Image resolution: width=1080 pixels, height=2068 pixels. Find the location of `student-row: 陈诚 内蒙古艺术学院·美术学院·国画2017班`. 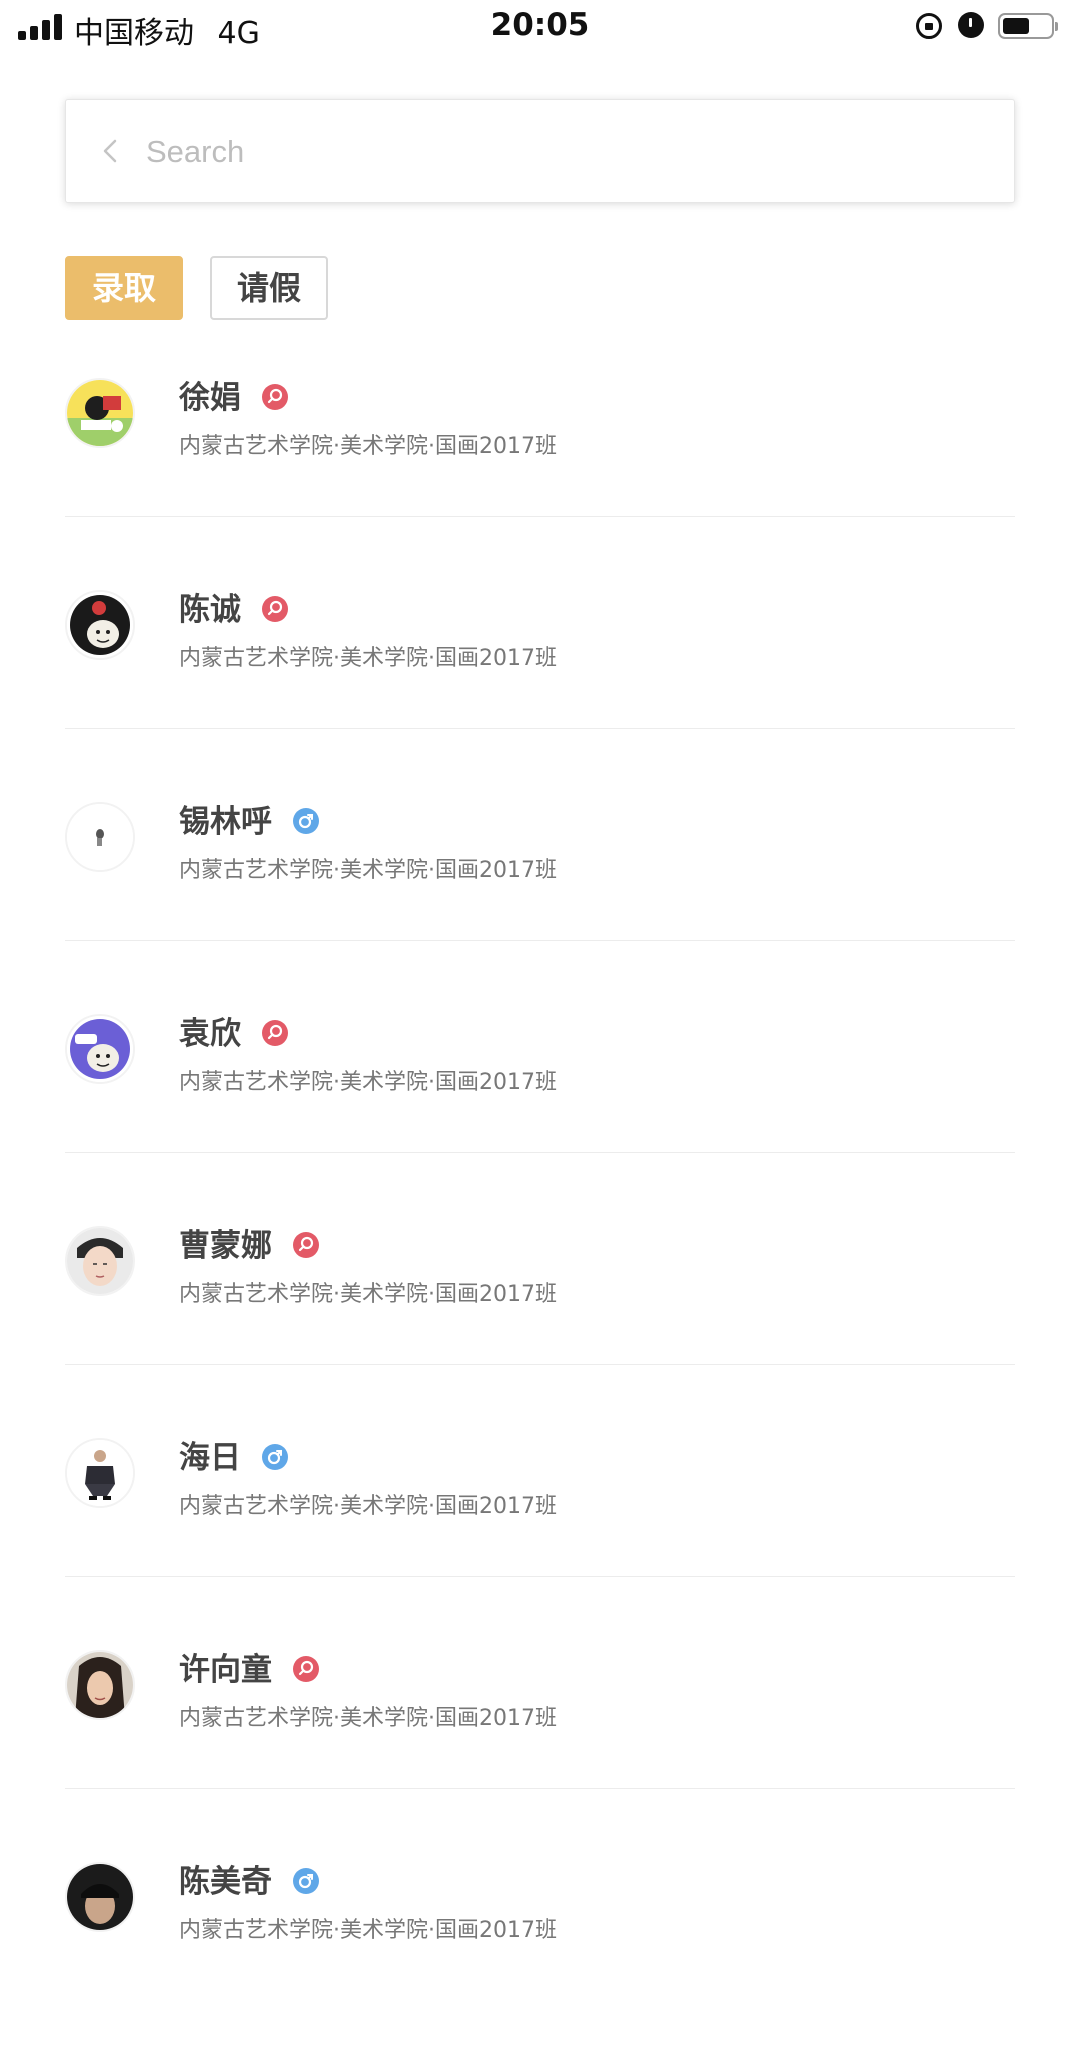

student-row: 陈诚 内蒙古艺术学院·美术学院·国画2017班 is located at coordinates (540, 690).